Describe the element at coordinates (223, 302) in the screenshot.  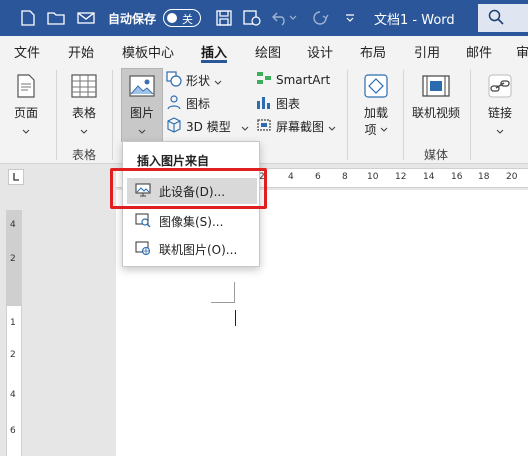
I see `margin-corner-mark` at that location.